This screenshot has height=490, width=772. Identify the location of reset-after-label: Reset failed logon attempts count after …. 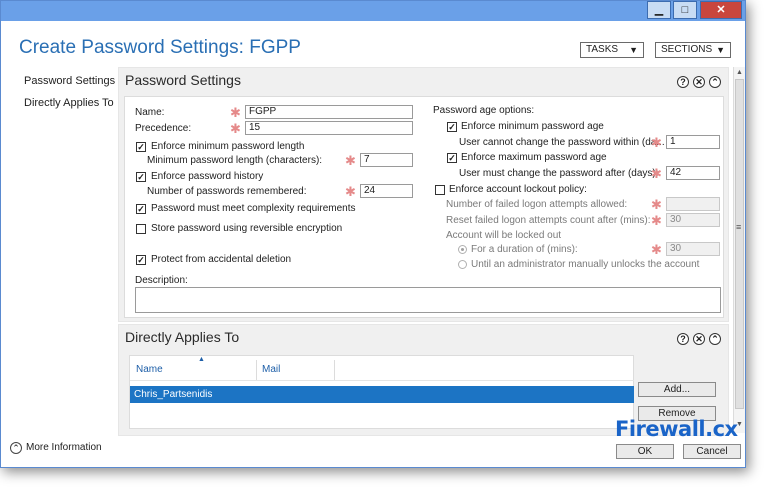
(548, 220).